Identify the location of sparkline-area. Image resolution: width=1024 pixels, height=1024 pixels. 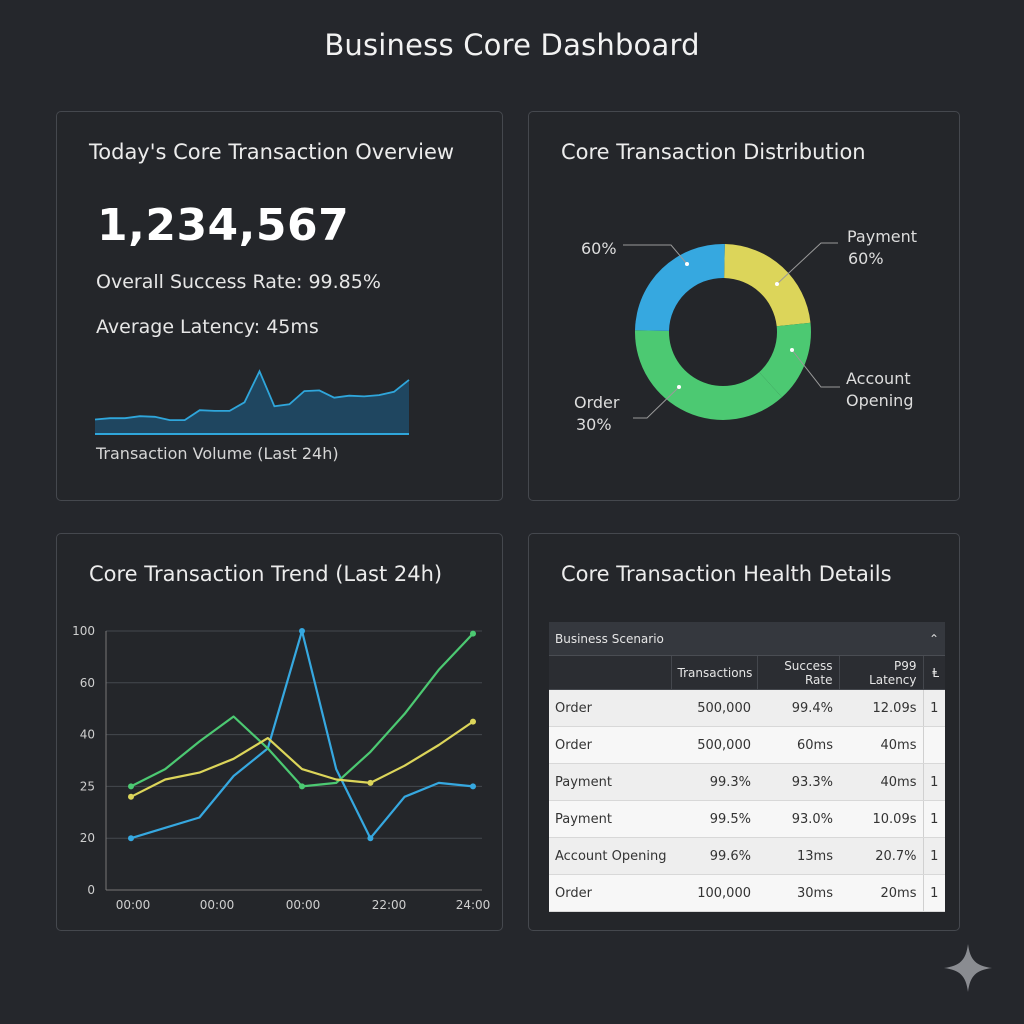
(252, 402).